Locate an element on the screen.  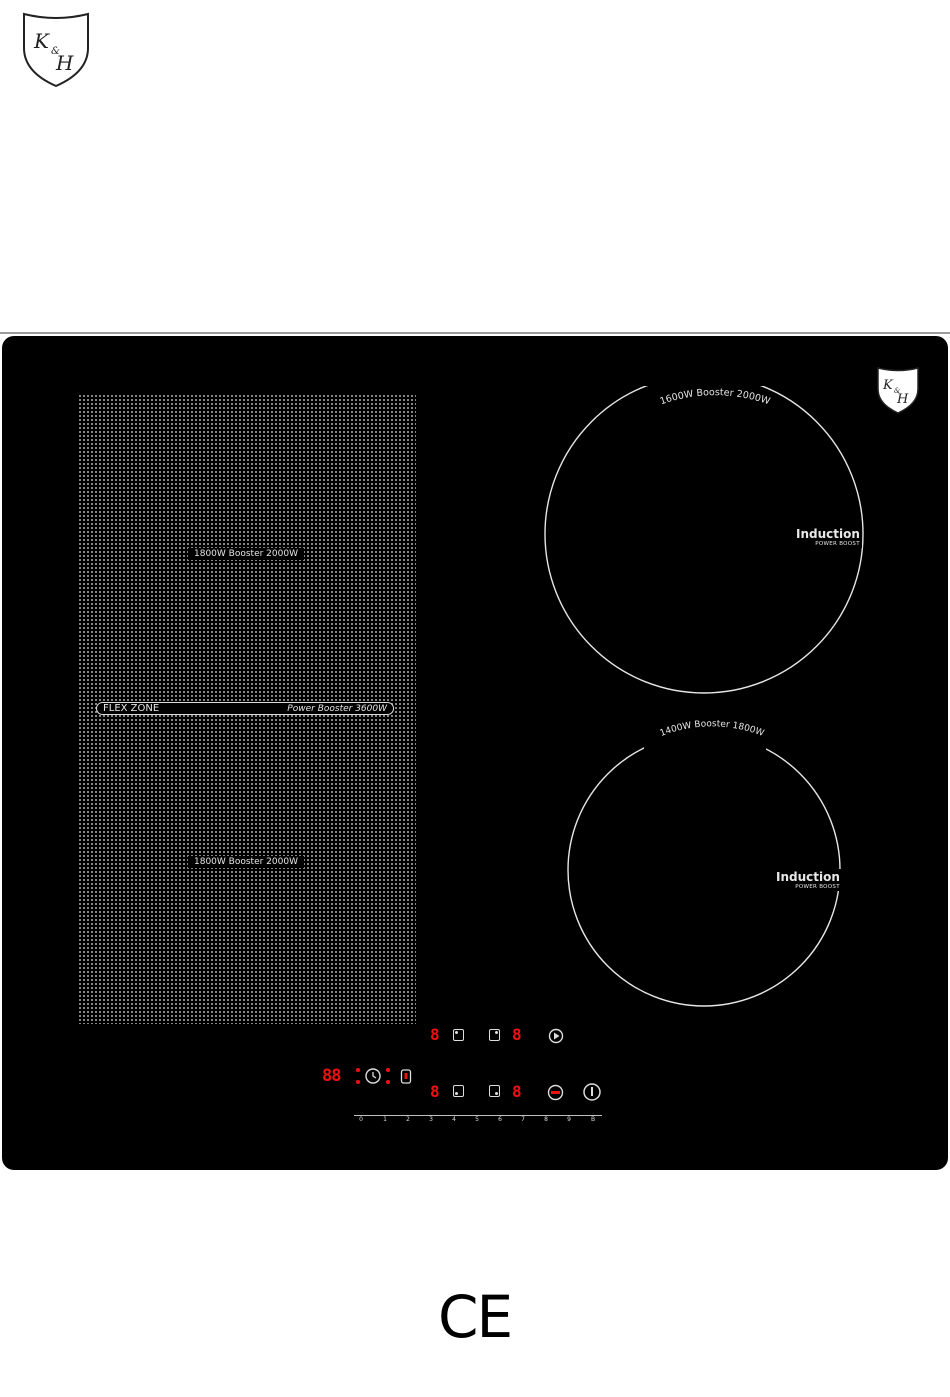
slider-number: 8 is located at coordinates (546, 1119).